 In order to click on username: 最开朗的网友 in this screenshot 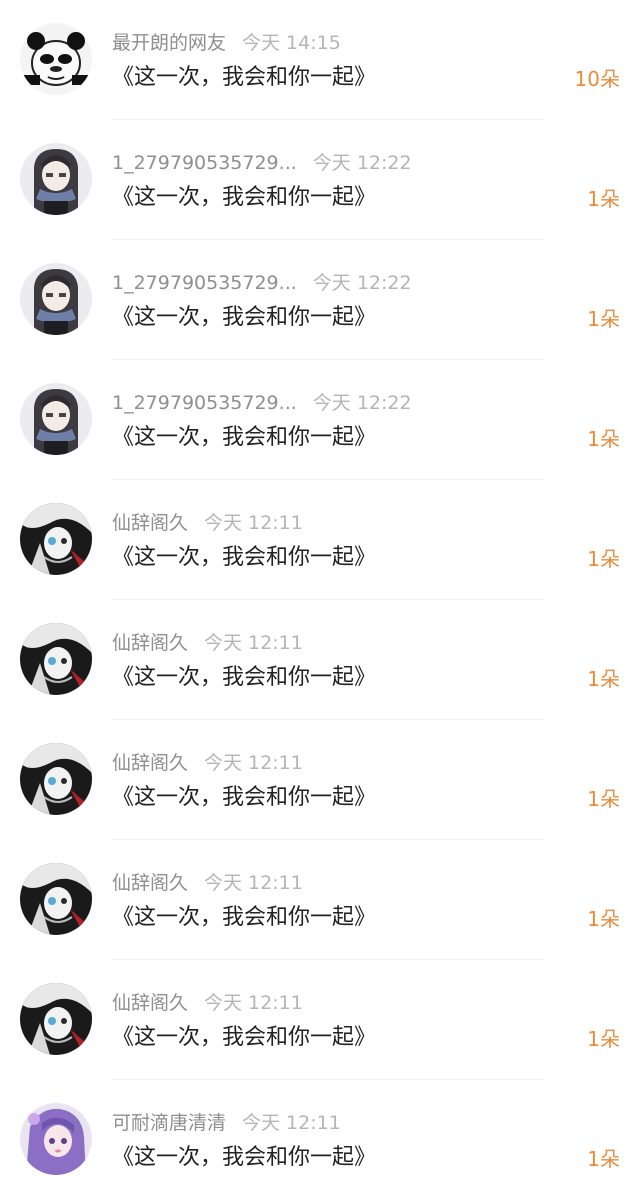, I will do `click(169, 43)`.